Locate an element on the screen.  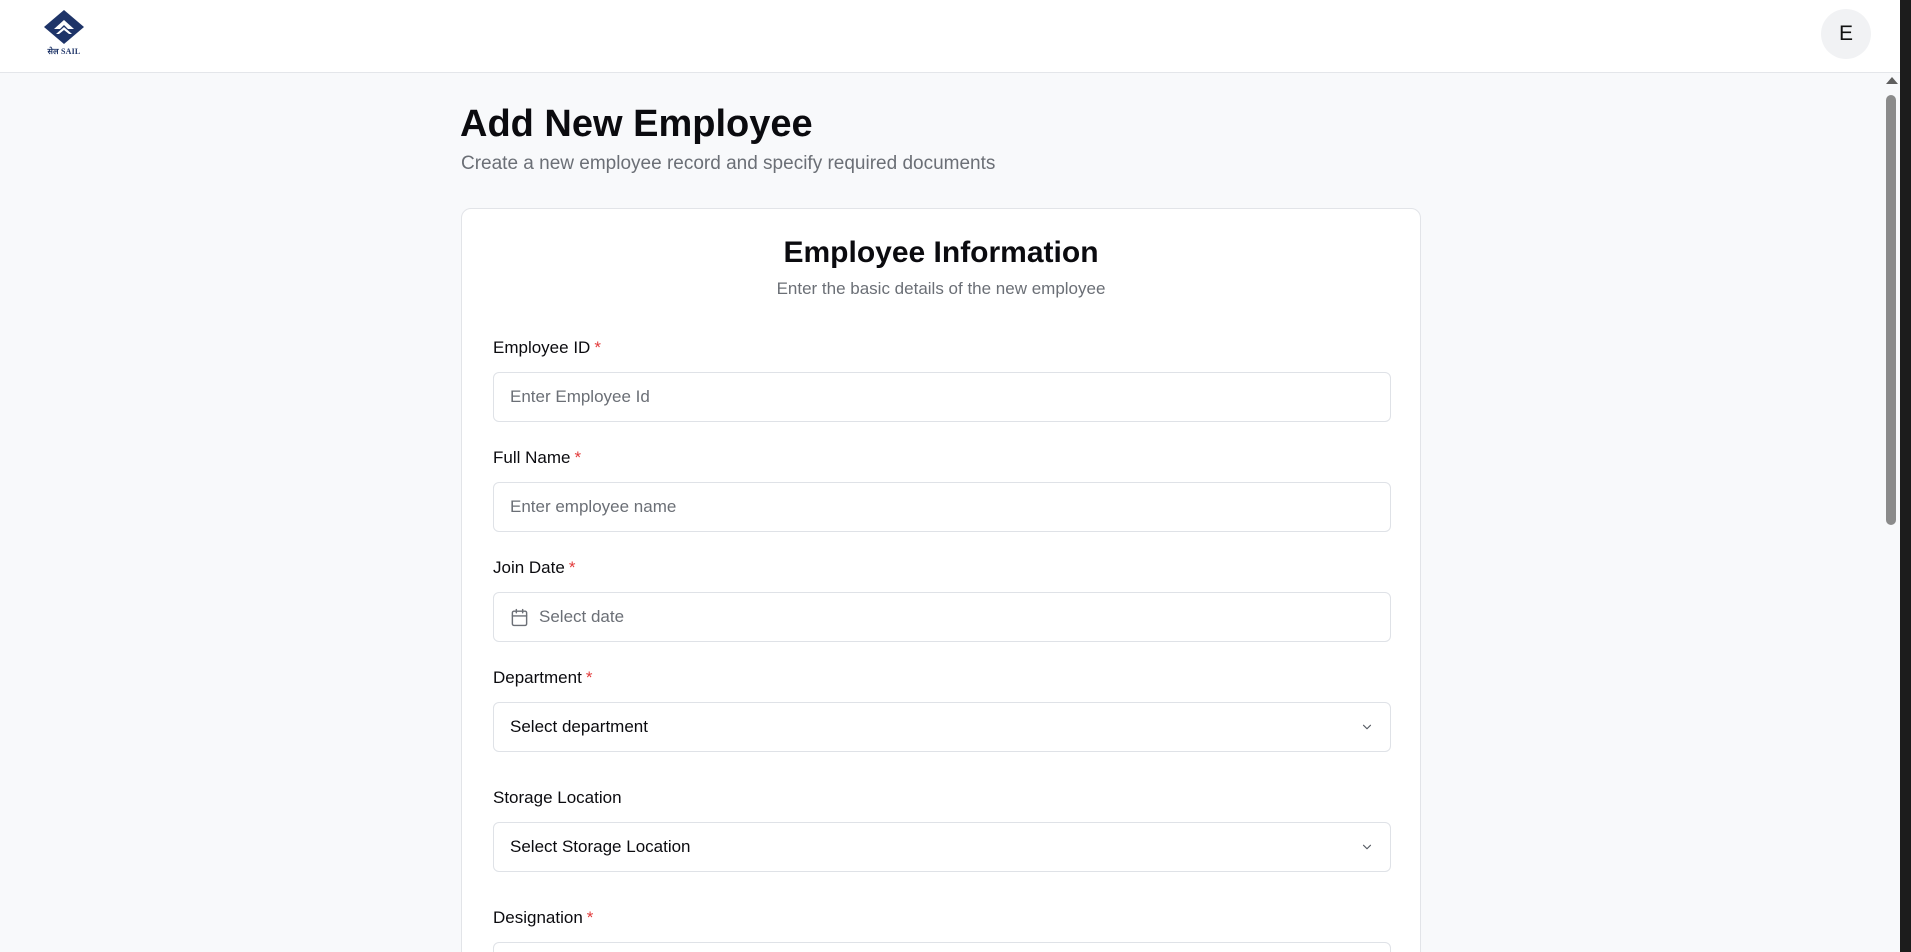
employee-id-label: Employee ID * is located at coordinates (547, 348).